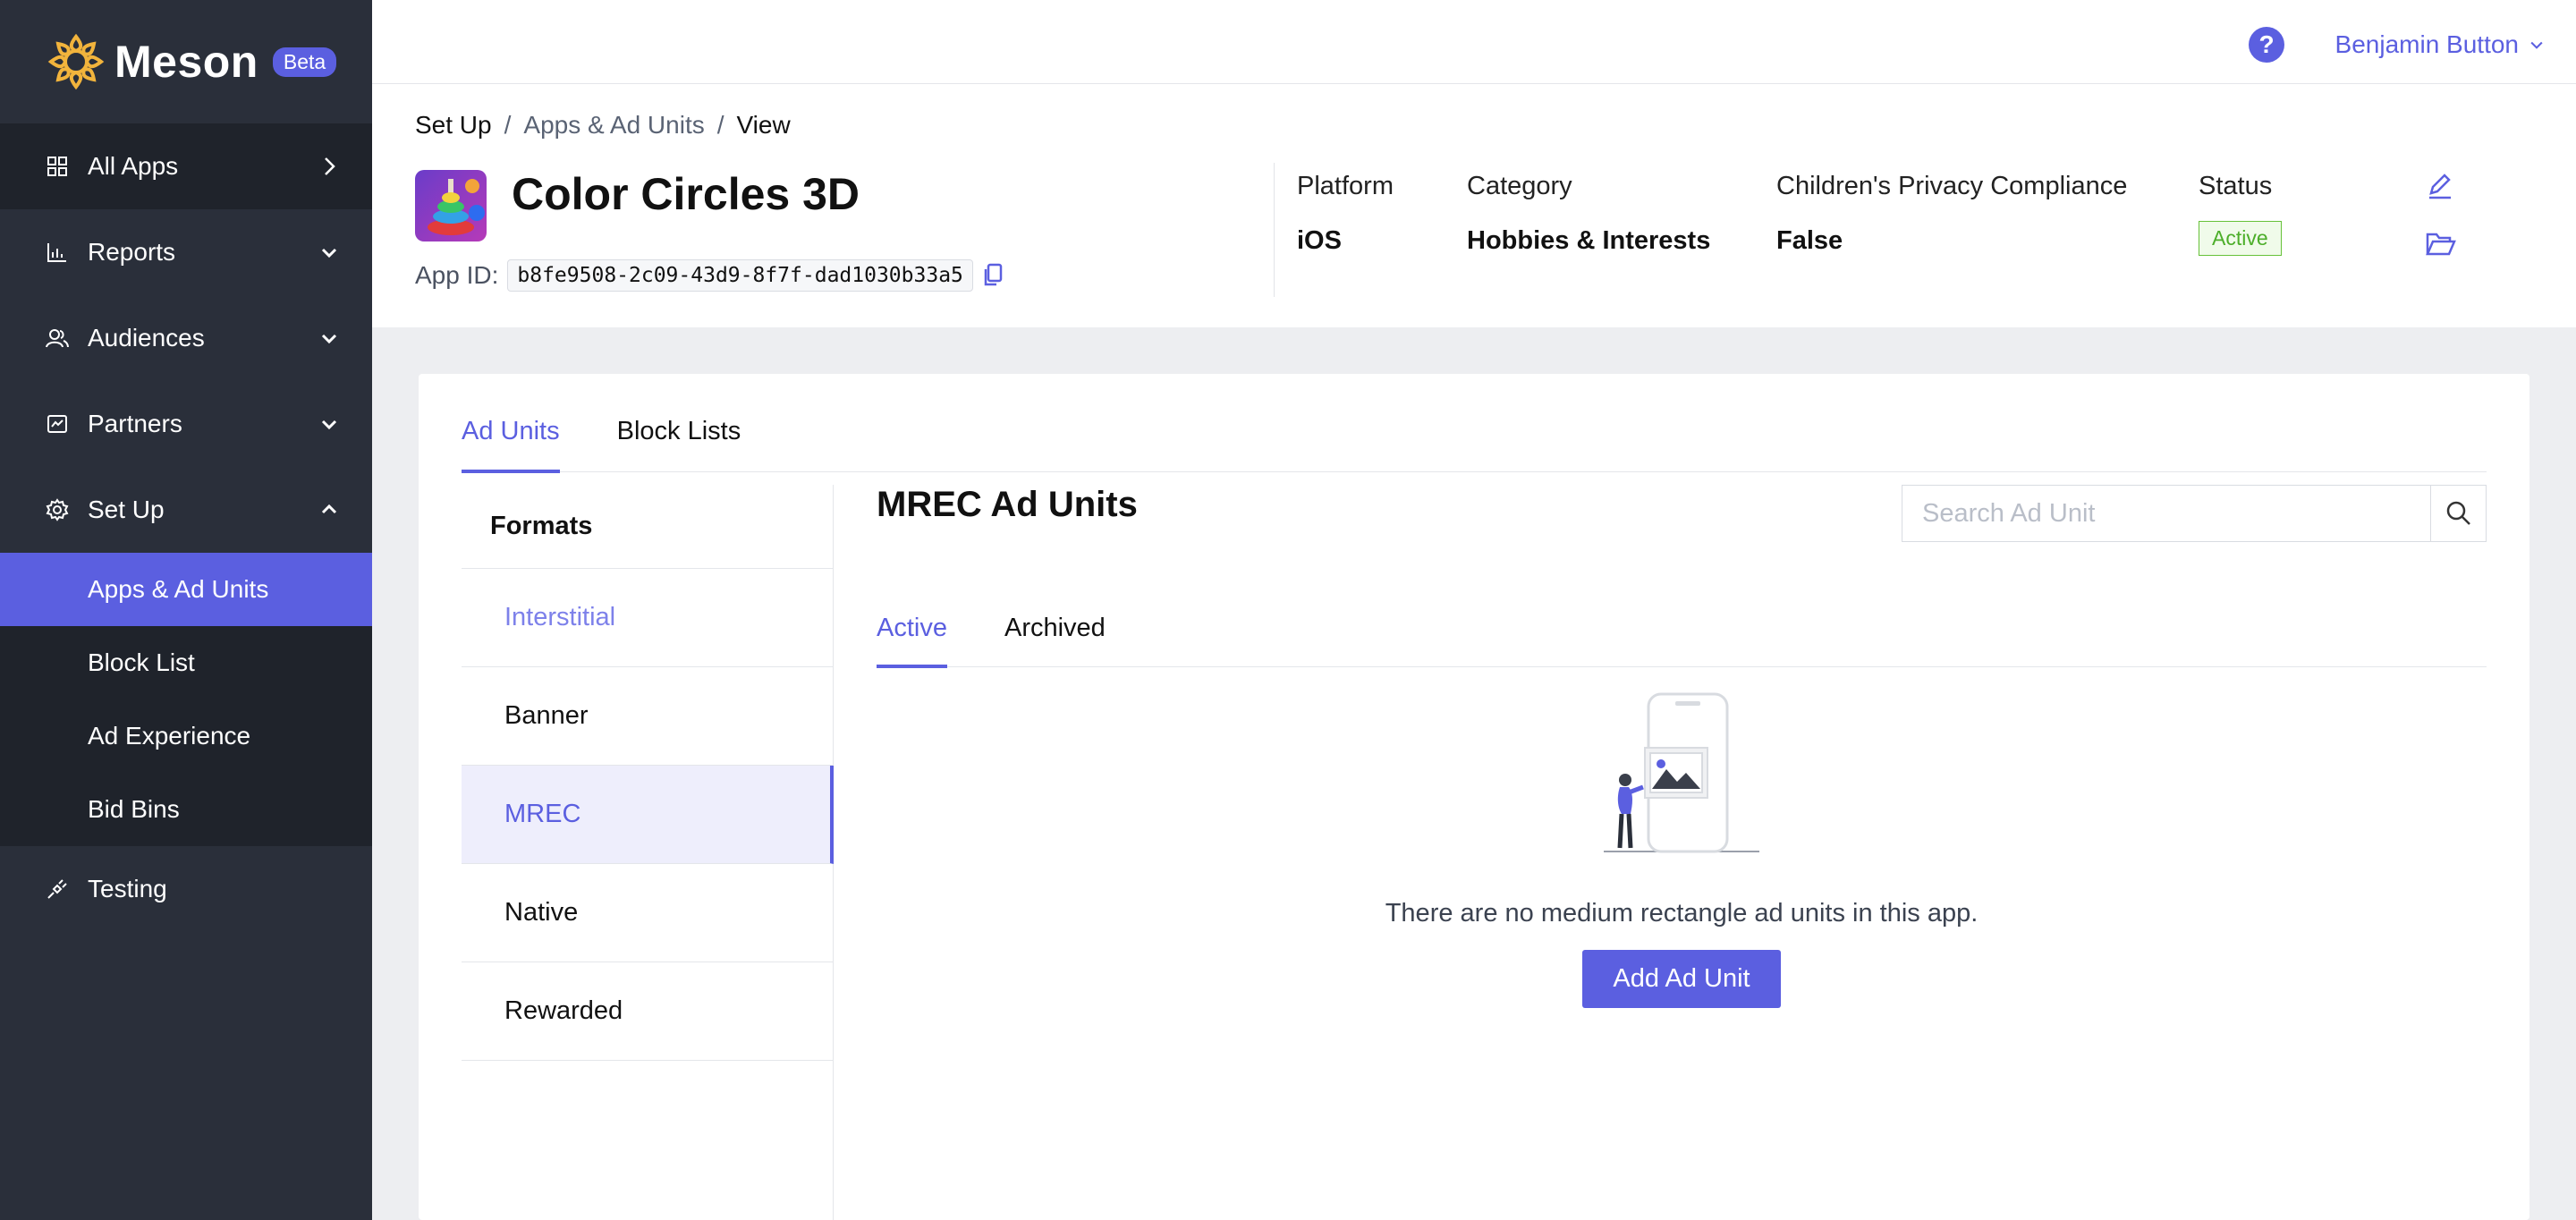 The image size is (2576, 1220). I want to click on app-title: Color Circles 3D, so click(686, 194).